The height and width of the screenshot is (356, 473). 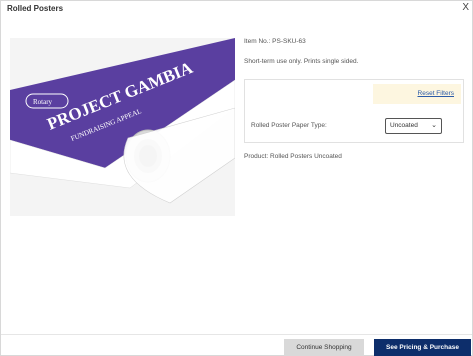 What do you see at coordinates (289, 125) in the screenshot?
I see `paper-type-label: Rolled Poster Paper Type:` at bounding box center [289, 125].